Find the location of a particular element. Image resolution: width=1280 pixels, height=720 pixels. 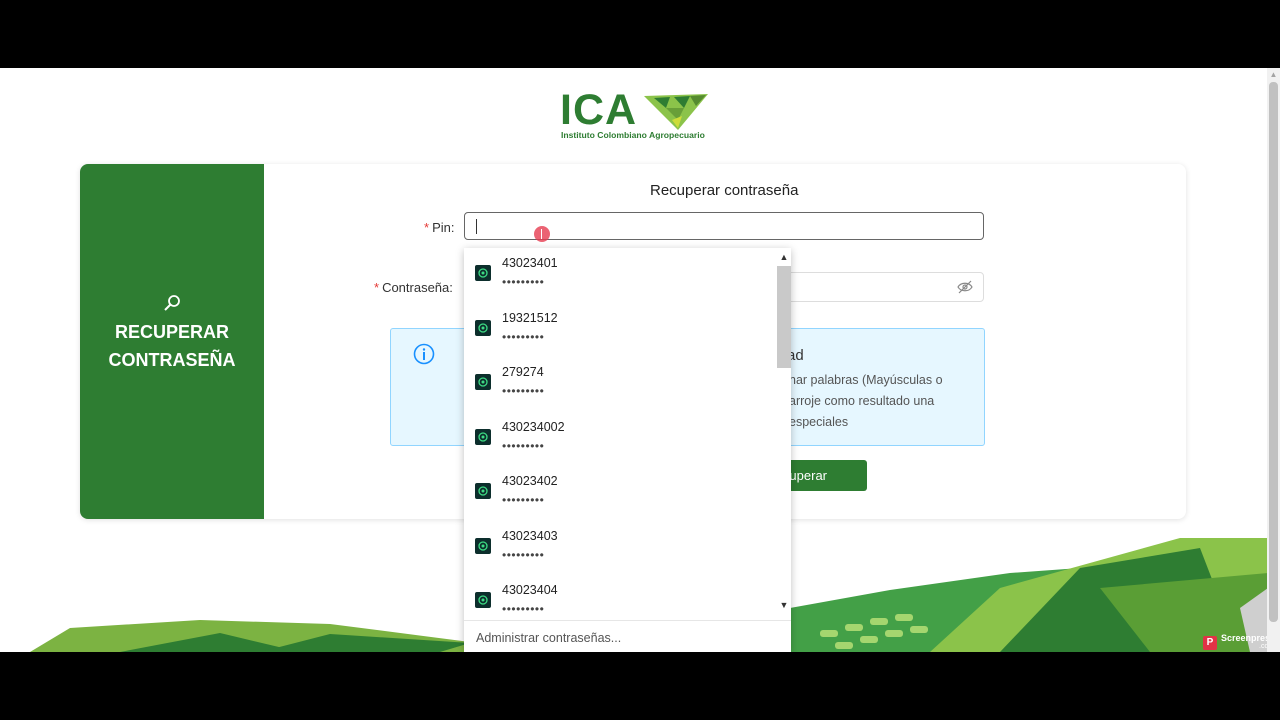

form-title: Recuperar contraseña is located at coordinates (724, 190).